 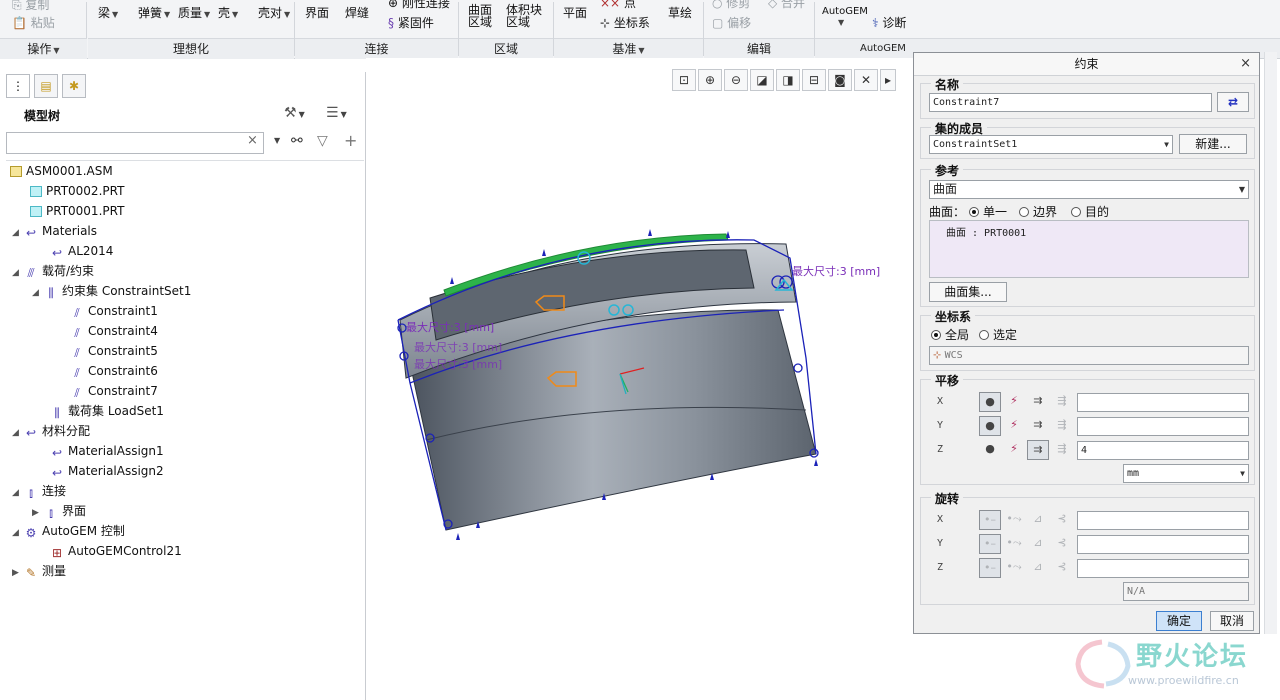 What do you see at coordinates (990, 402) in the screenshot?
I see `translation-x-free-icon: ●` at bounding box center [990, 402].